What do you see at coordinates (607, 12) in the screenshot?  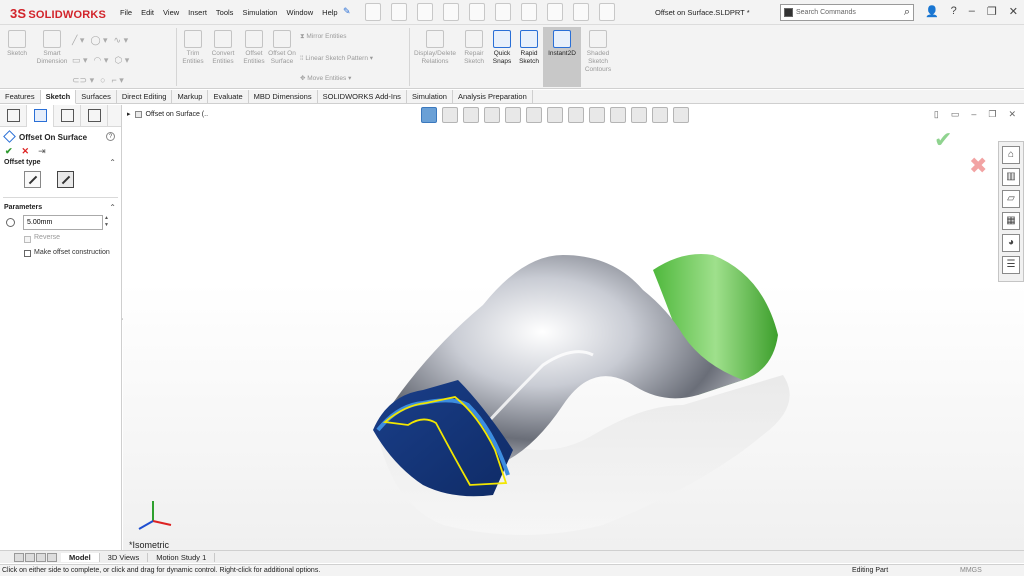 I see `options-gear-icon` at bounding box center [607, 12].